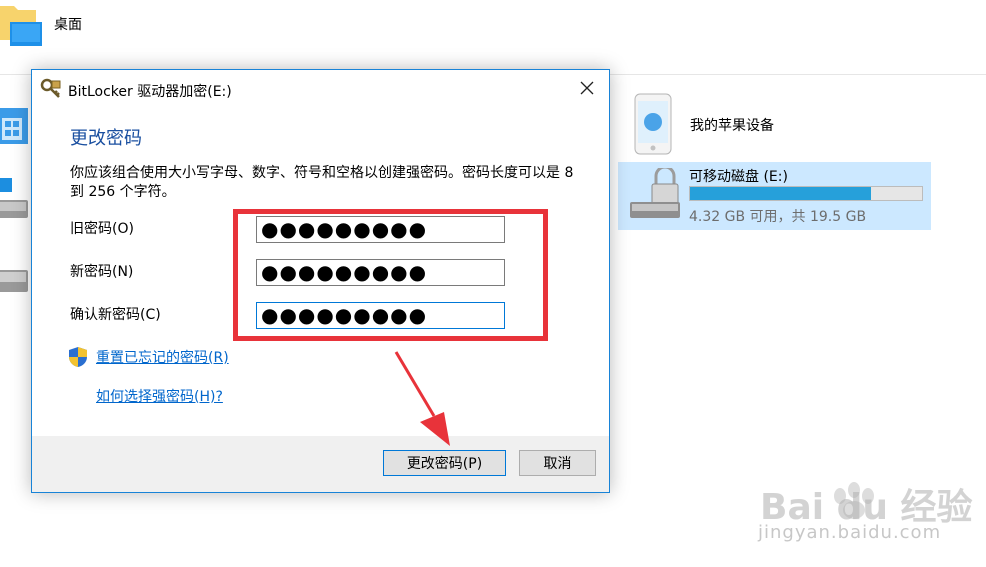  I want to click on drive-usage-bar, so click(806, 193).